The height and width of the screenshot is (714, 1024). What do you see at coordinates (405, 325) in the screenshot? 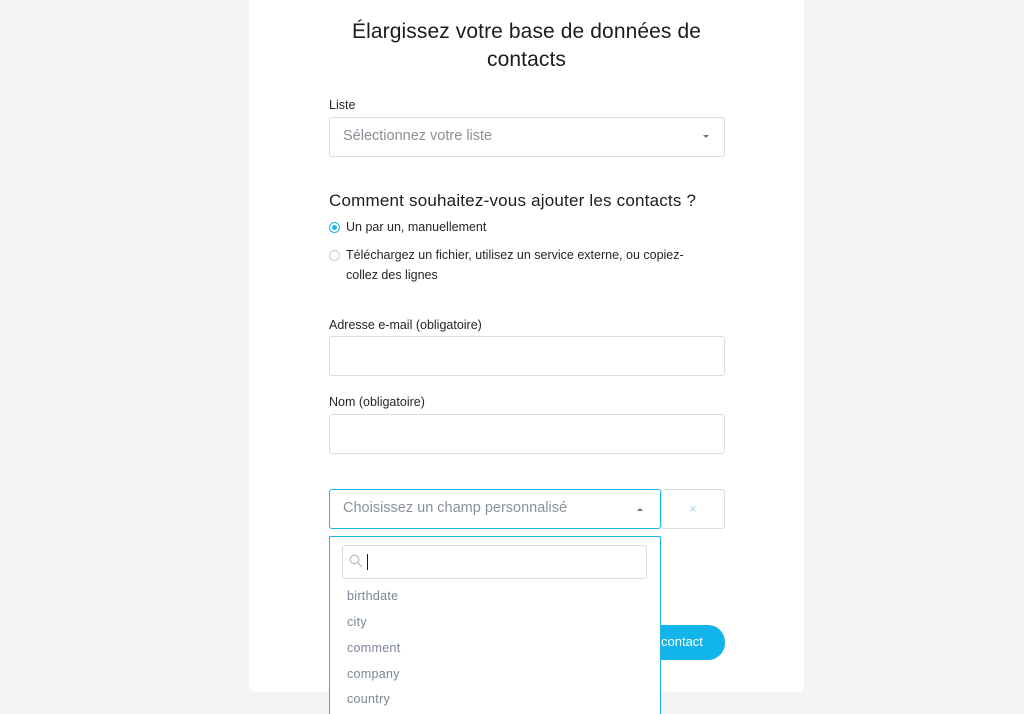
I see `email-label: Adresse e-mail (obligatoire)` at bounding box center [405, 325].